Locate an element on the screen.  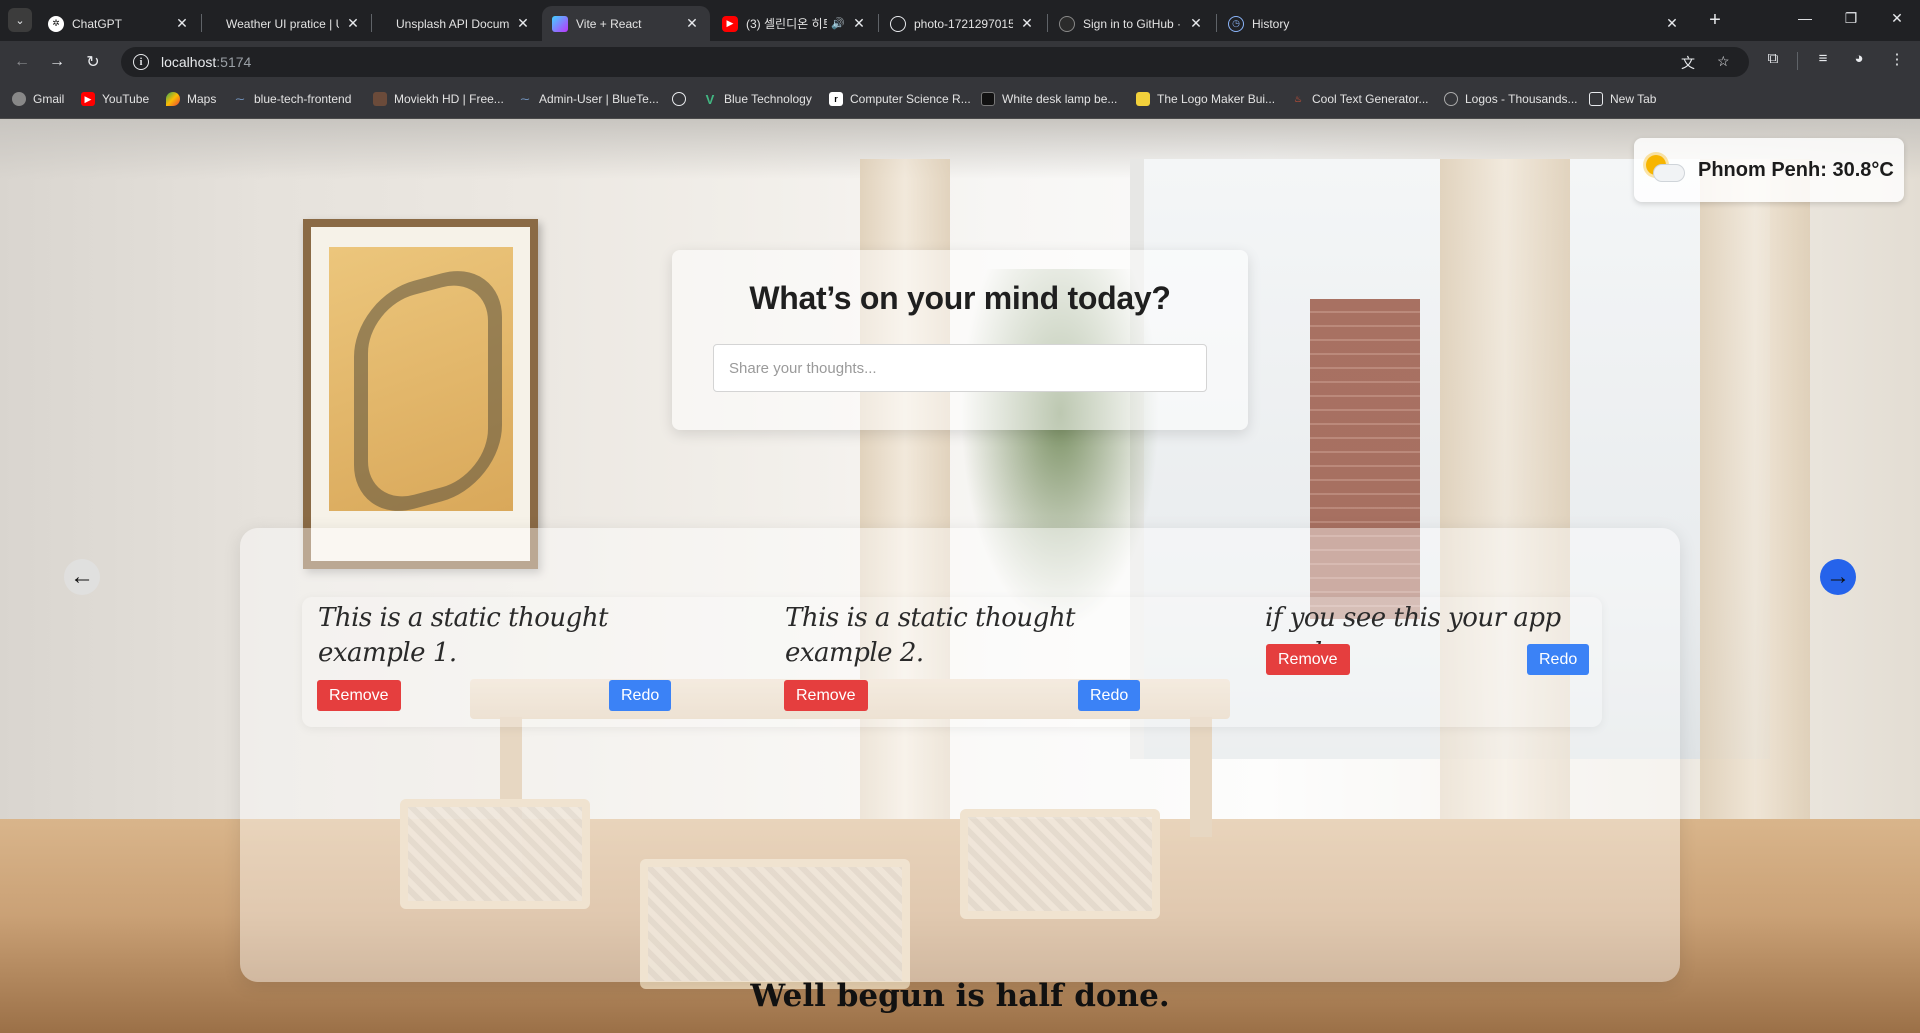
background-curtain is located at coordinates (1755, 509).